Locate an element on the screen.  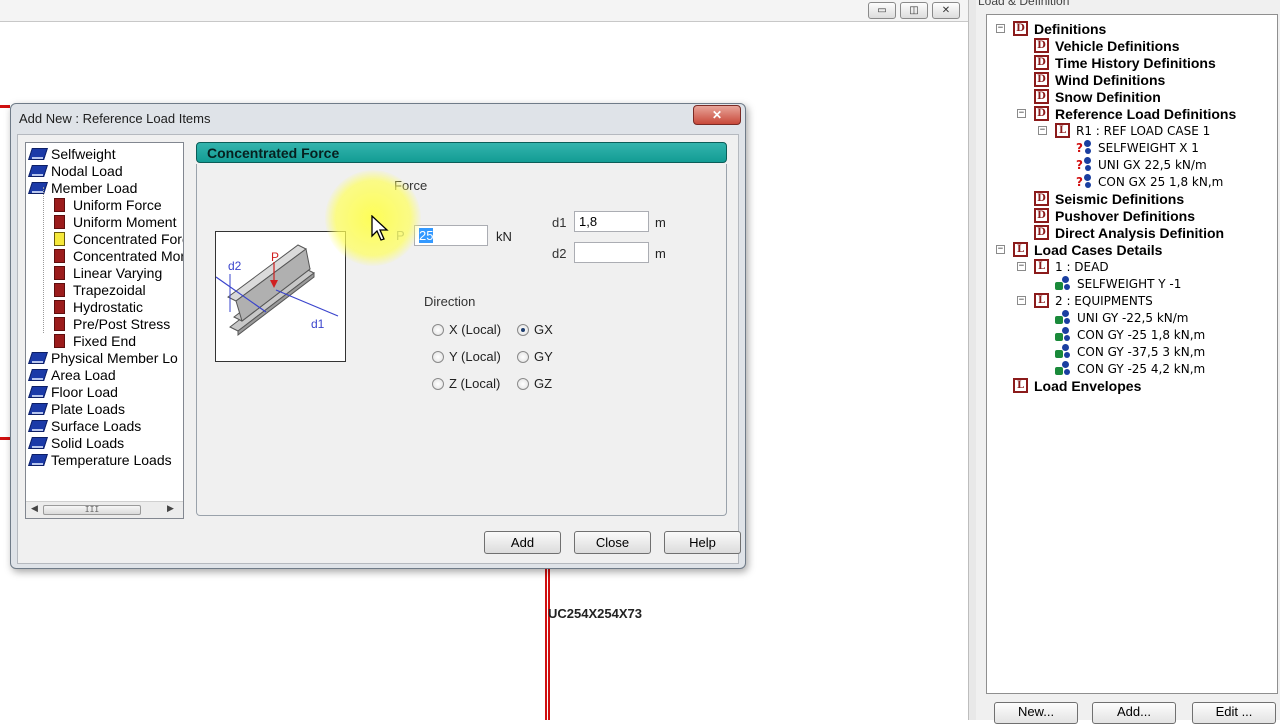
d1-label: d1 is located at coordinates (559, 222).